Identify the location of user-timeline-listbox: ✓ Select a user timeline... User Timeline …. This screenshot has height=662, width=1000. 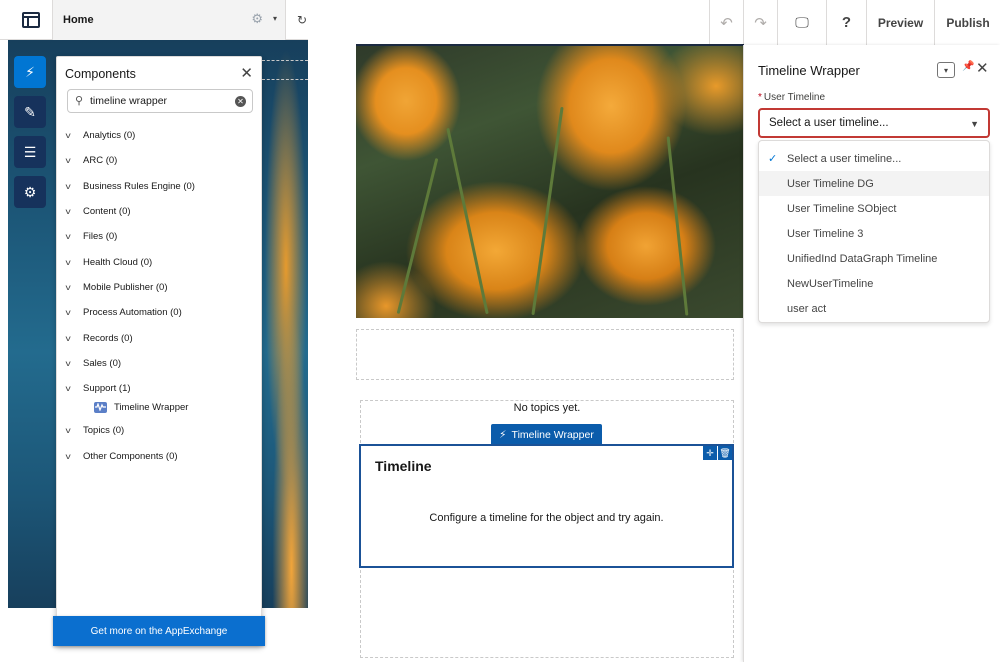
(874, 231).